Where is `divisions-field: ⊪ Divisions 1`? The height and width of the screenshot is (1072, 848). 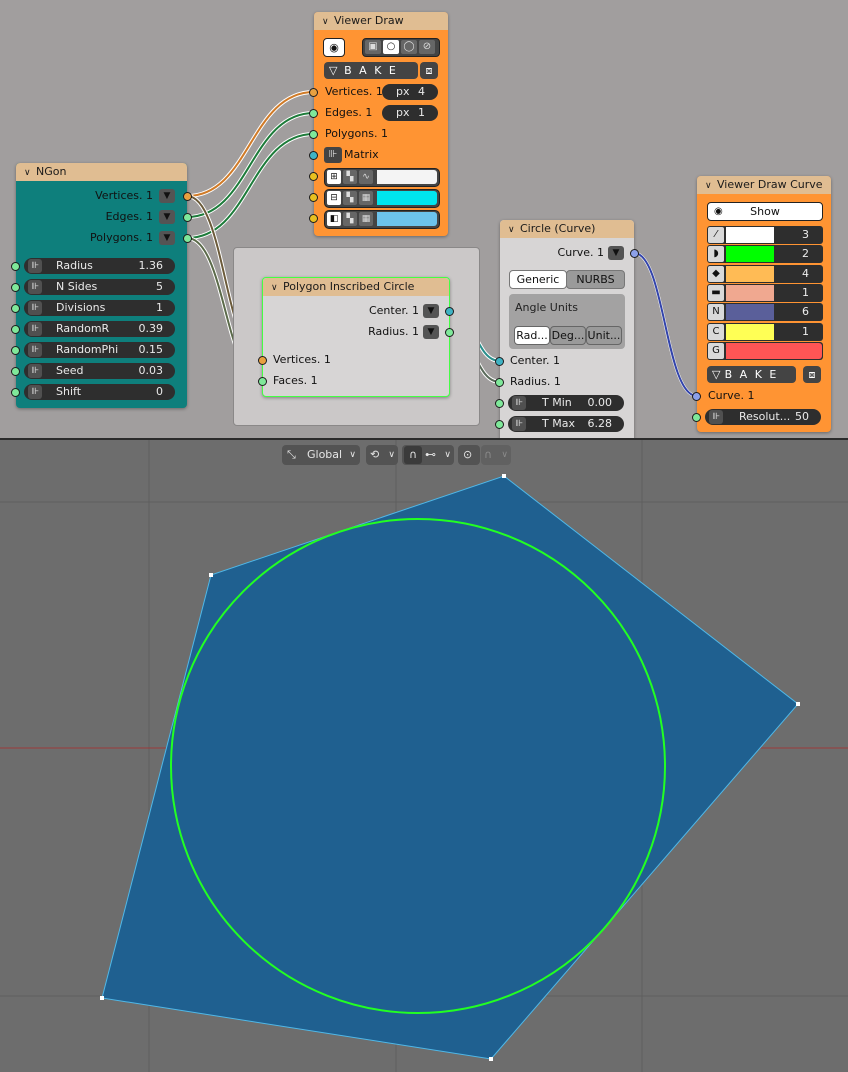 divisions-field: ⊪ Divisions 1 is located at coordinates (99, 308).